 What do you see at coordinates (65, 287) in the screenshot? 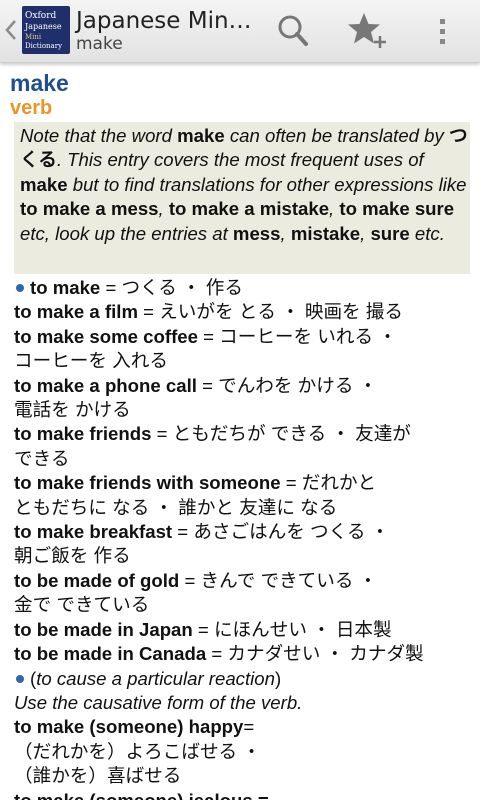
I see `sense-phrase: to make` at bounding box center [65, 287].